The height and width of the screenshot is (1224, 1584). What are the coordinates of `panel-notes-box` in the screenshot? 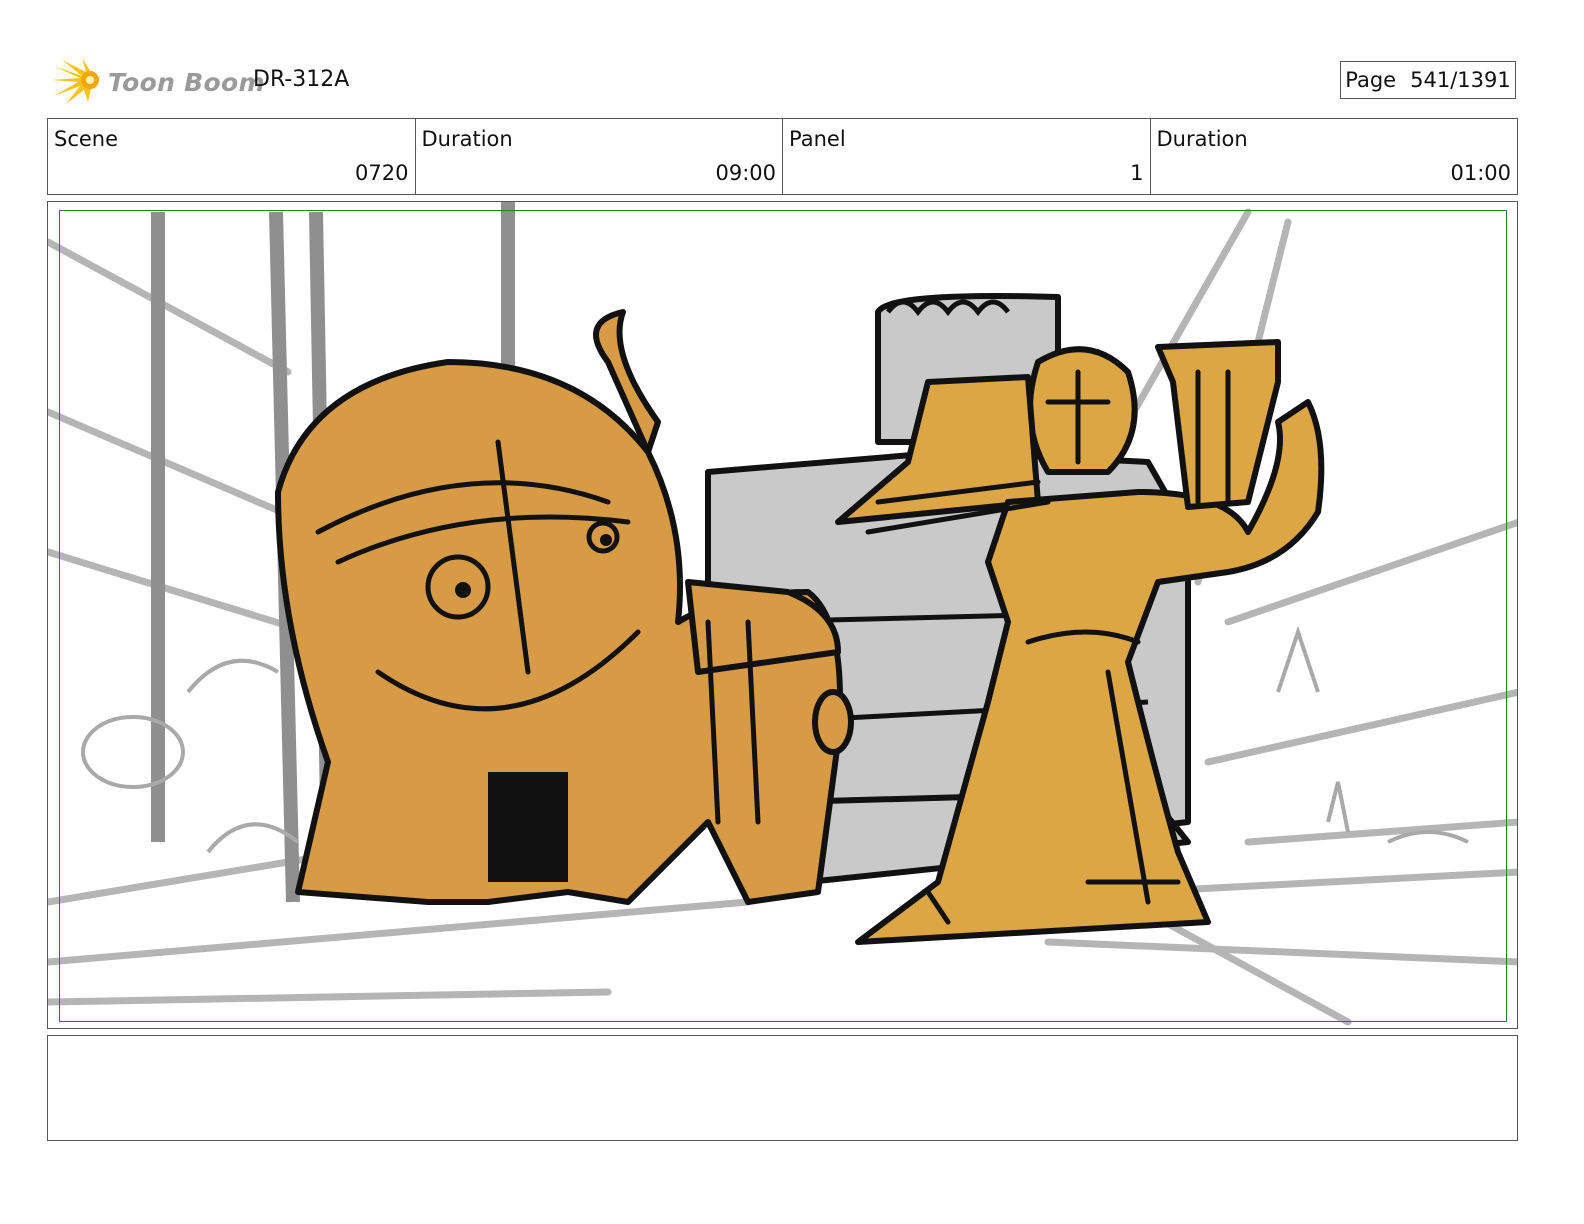 It's located at (782, 1088).